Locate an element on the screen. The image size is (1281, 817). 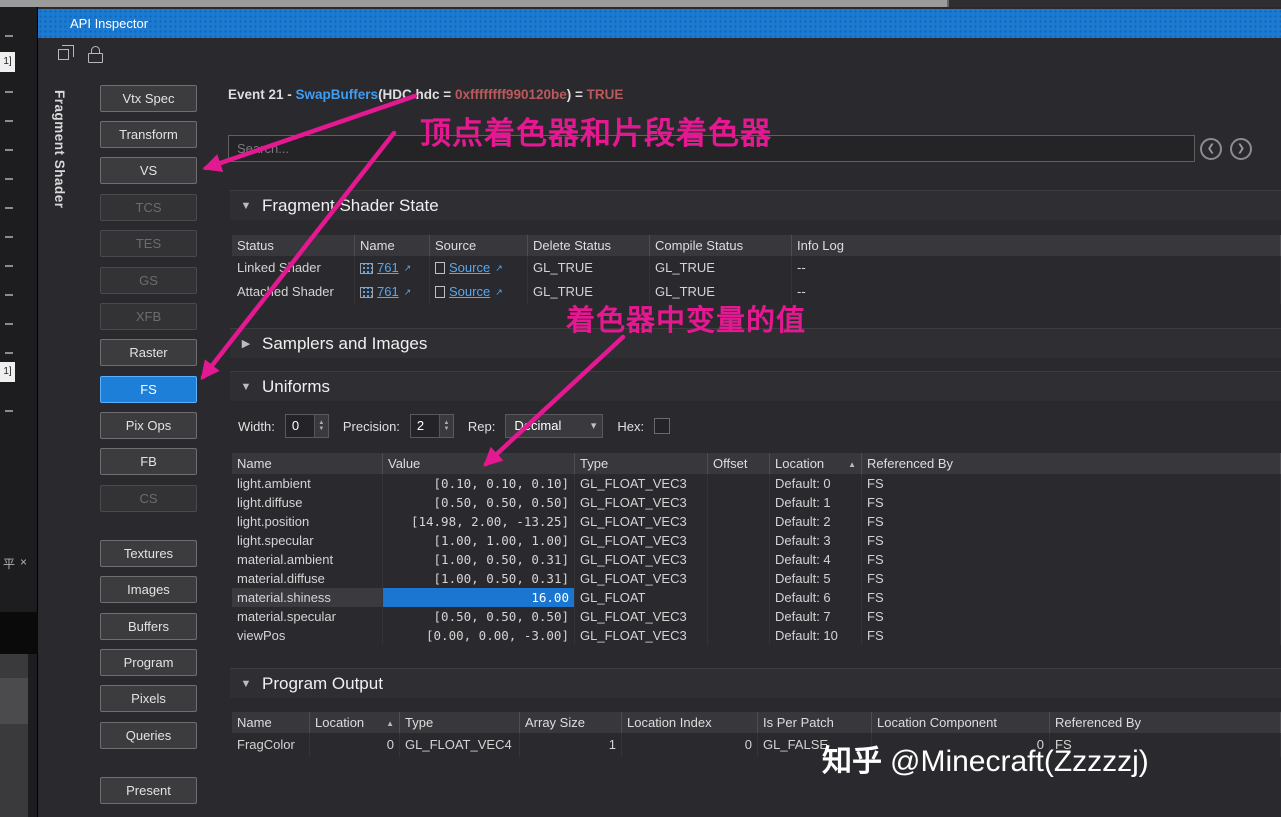
section-title: Fragment Shader State is located at coordinates (350, 205).